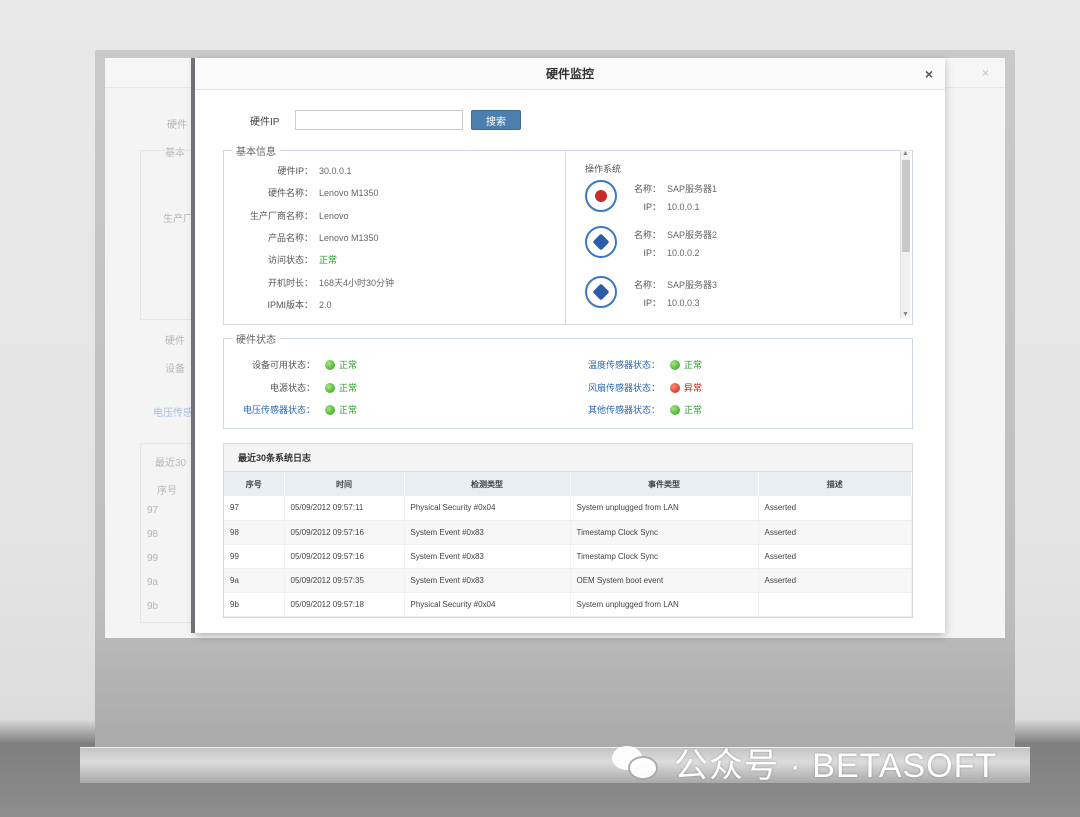 The height and width of the screenshot is (817, 1080). What do you see at coordinates (641, 409) in the screenshot?
I see `status-other-sensor: 其他传感器状态： 正常` at bounding box center [641, 409].